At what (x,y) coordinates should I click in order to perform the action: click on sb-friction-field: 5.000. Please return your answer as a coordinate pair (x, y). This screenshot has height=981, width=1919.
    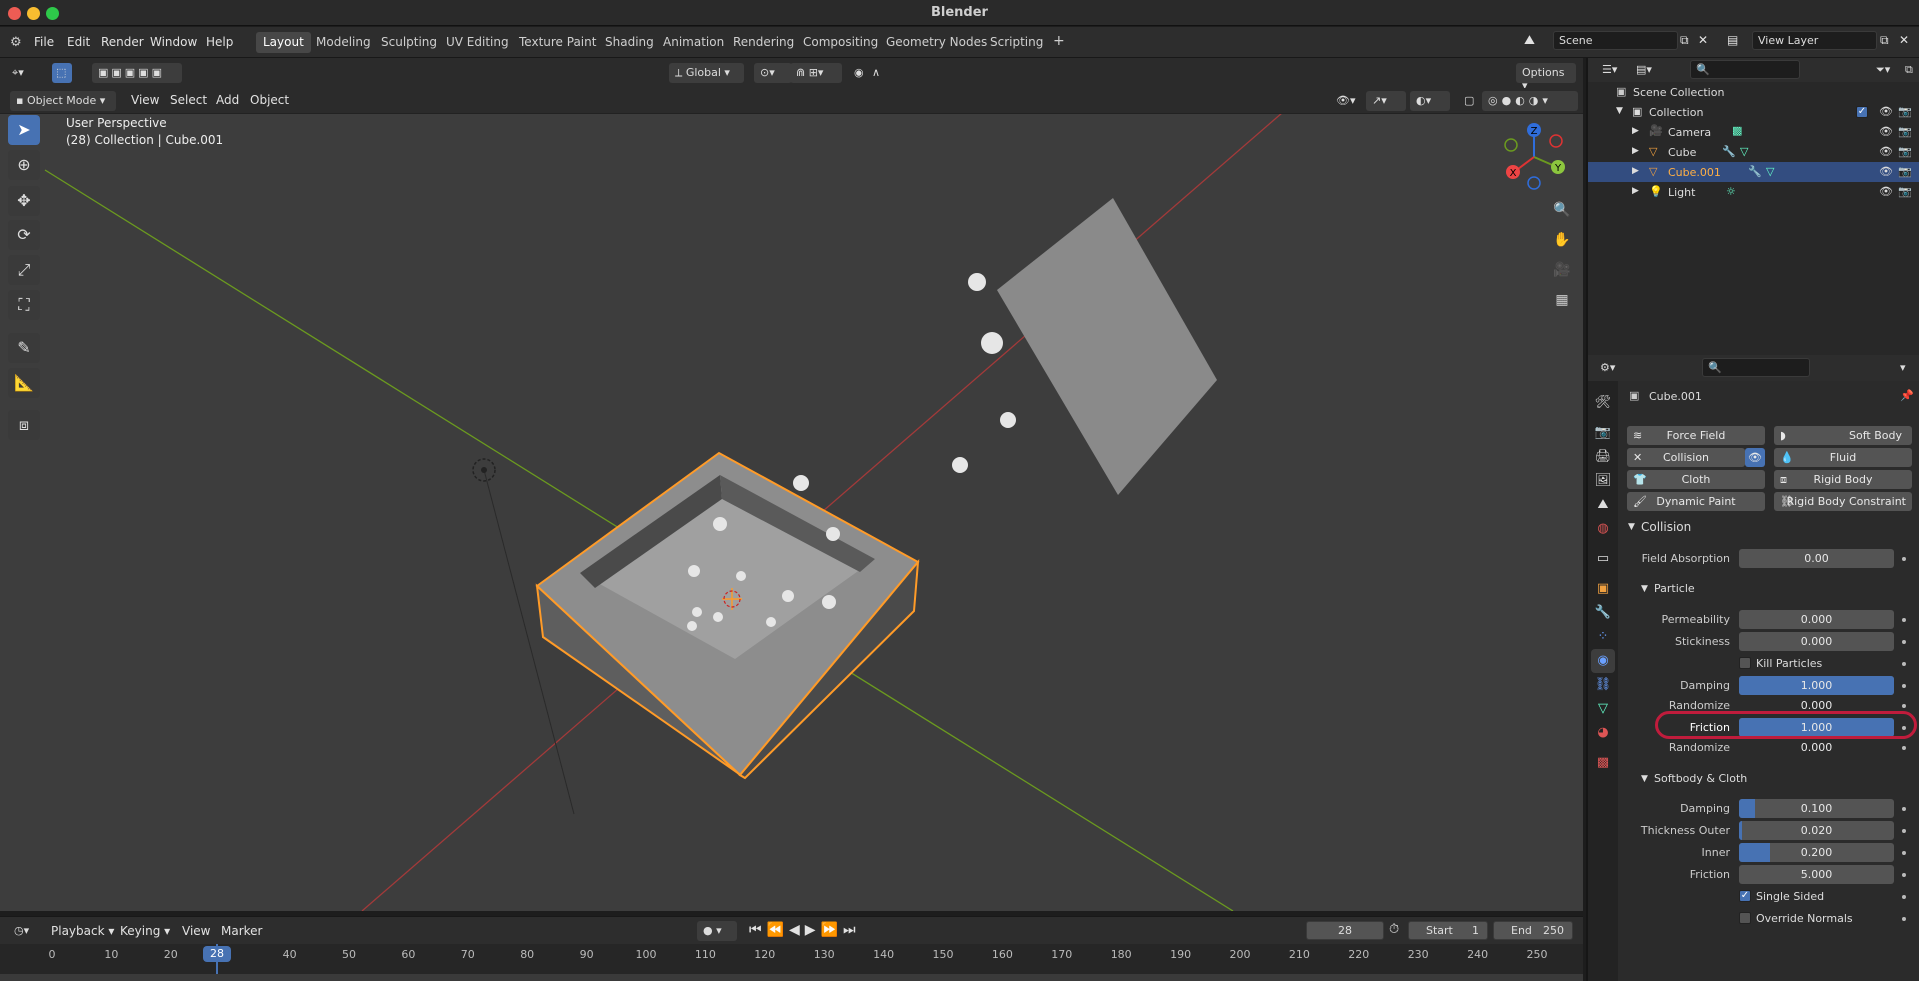
    Looking at the image, I should click on (1816, 874).